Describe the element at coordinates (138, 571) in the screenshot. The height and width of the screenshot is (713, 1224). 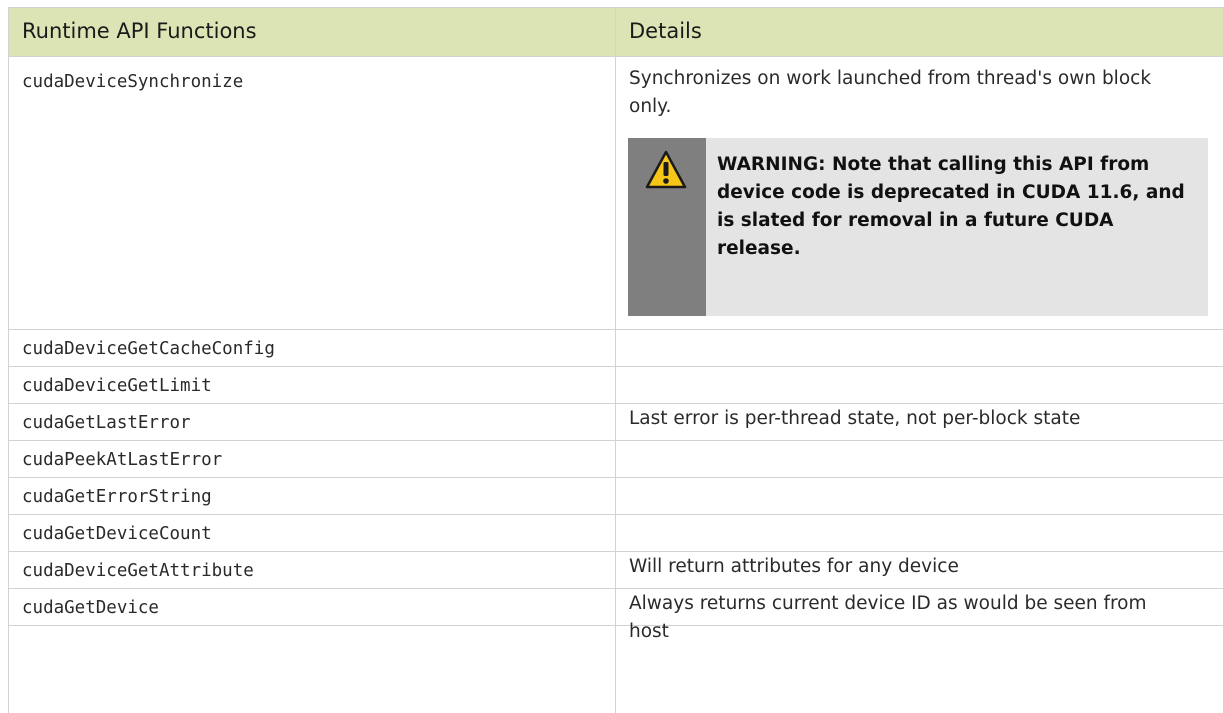
I see `table-row-api: cudaDeviceGetAttribute` at that location.